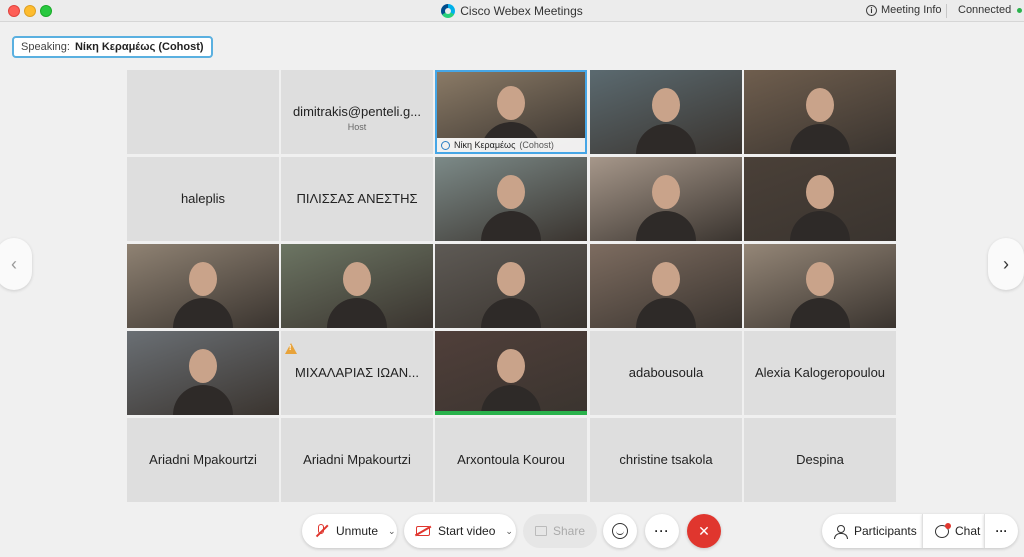  What do you see at coordinates (968, 531) in the screenshot?
I see `chat-label: Chat` at bounding box center [968, 531].